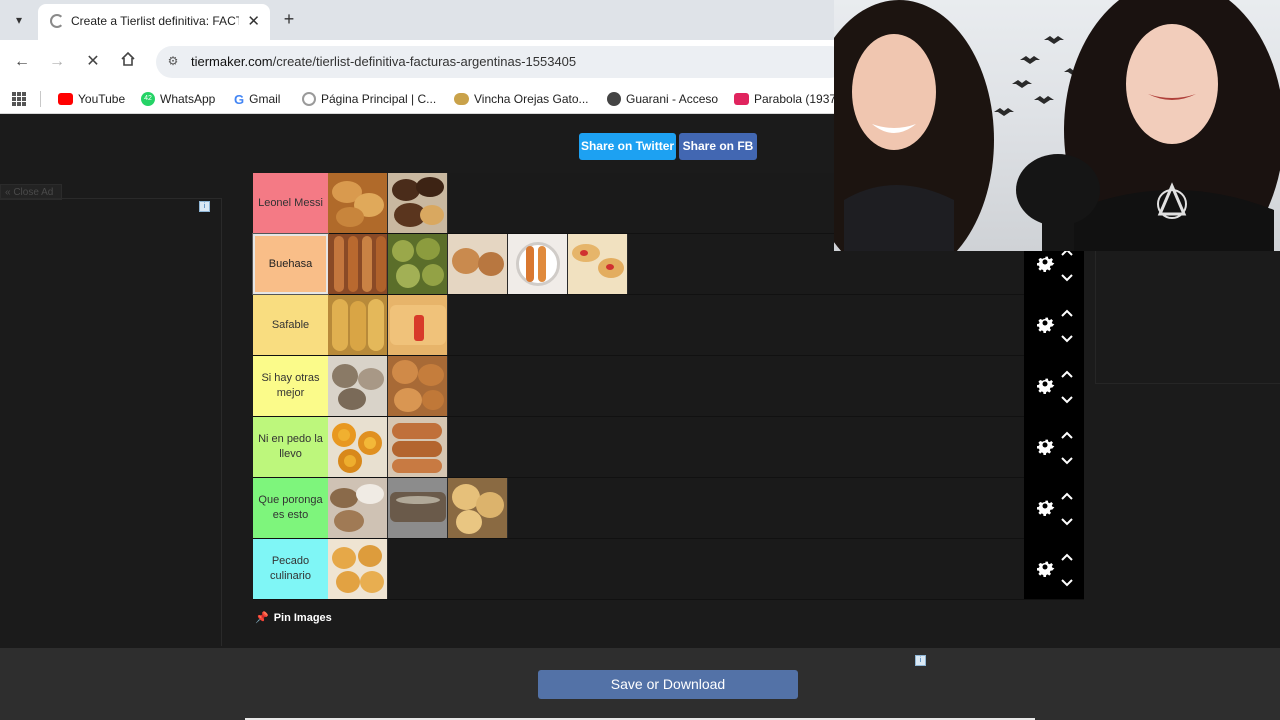  What do you see at coordinates (418, 447) in the screenshot?
I see `food-item-canoncitos` at bounding box center [418, 447].